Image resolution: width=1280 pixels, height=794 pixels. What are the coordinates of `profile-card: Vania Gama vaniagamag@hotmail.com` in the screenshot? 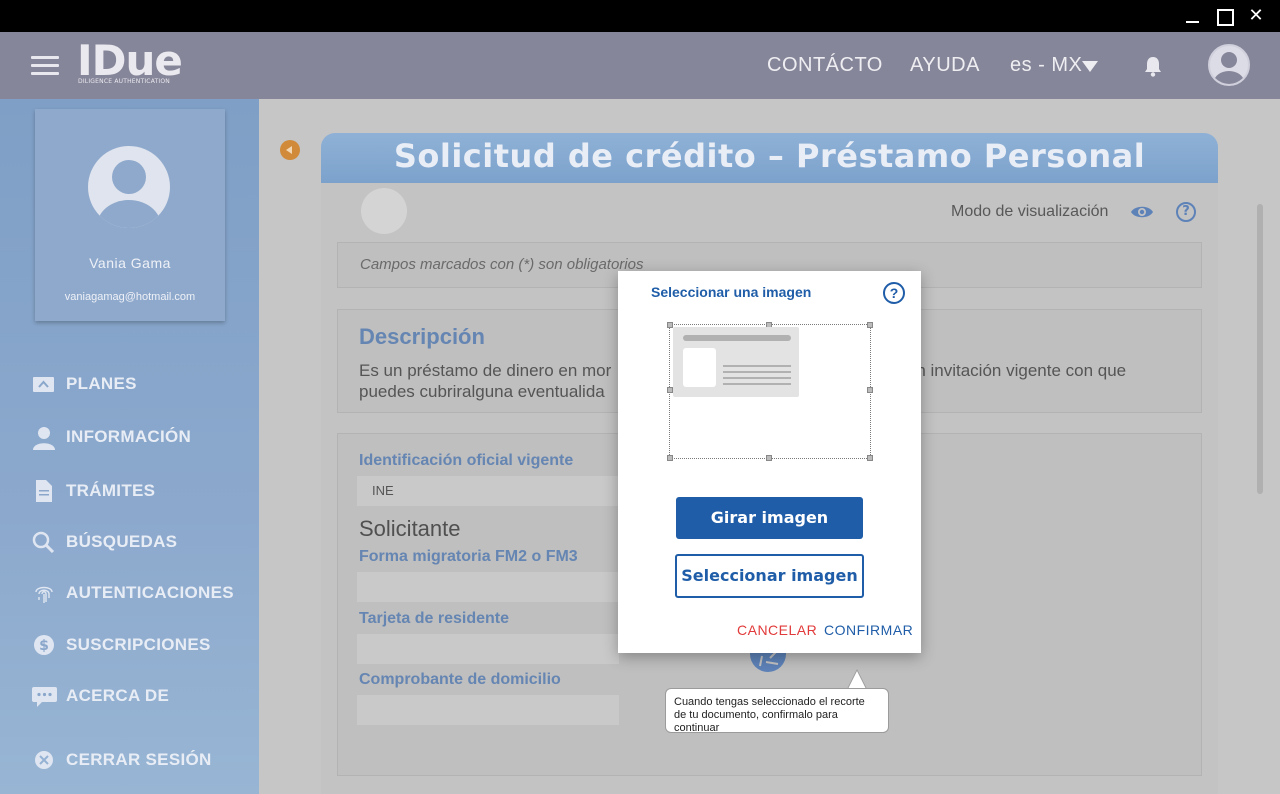 It's located at (130, 215).